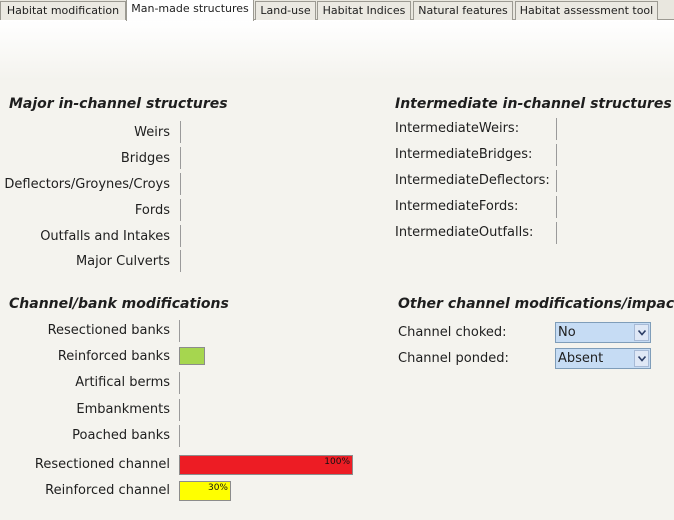  I want to click on embankments-label: Embankments, so click(123, 409).